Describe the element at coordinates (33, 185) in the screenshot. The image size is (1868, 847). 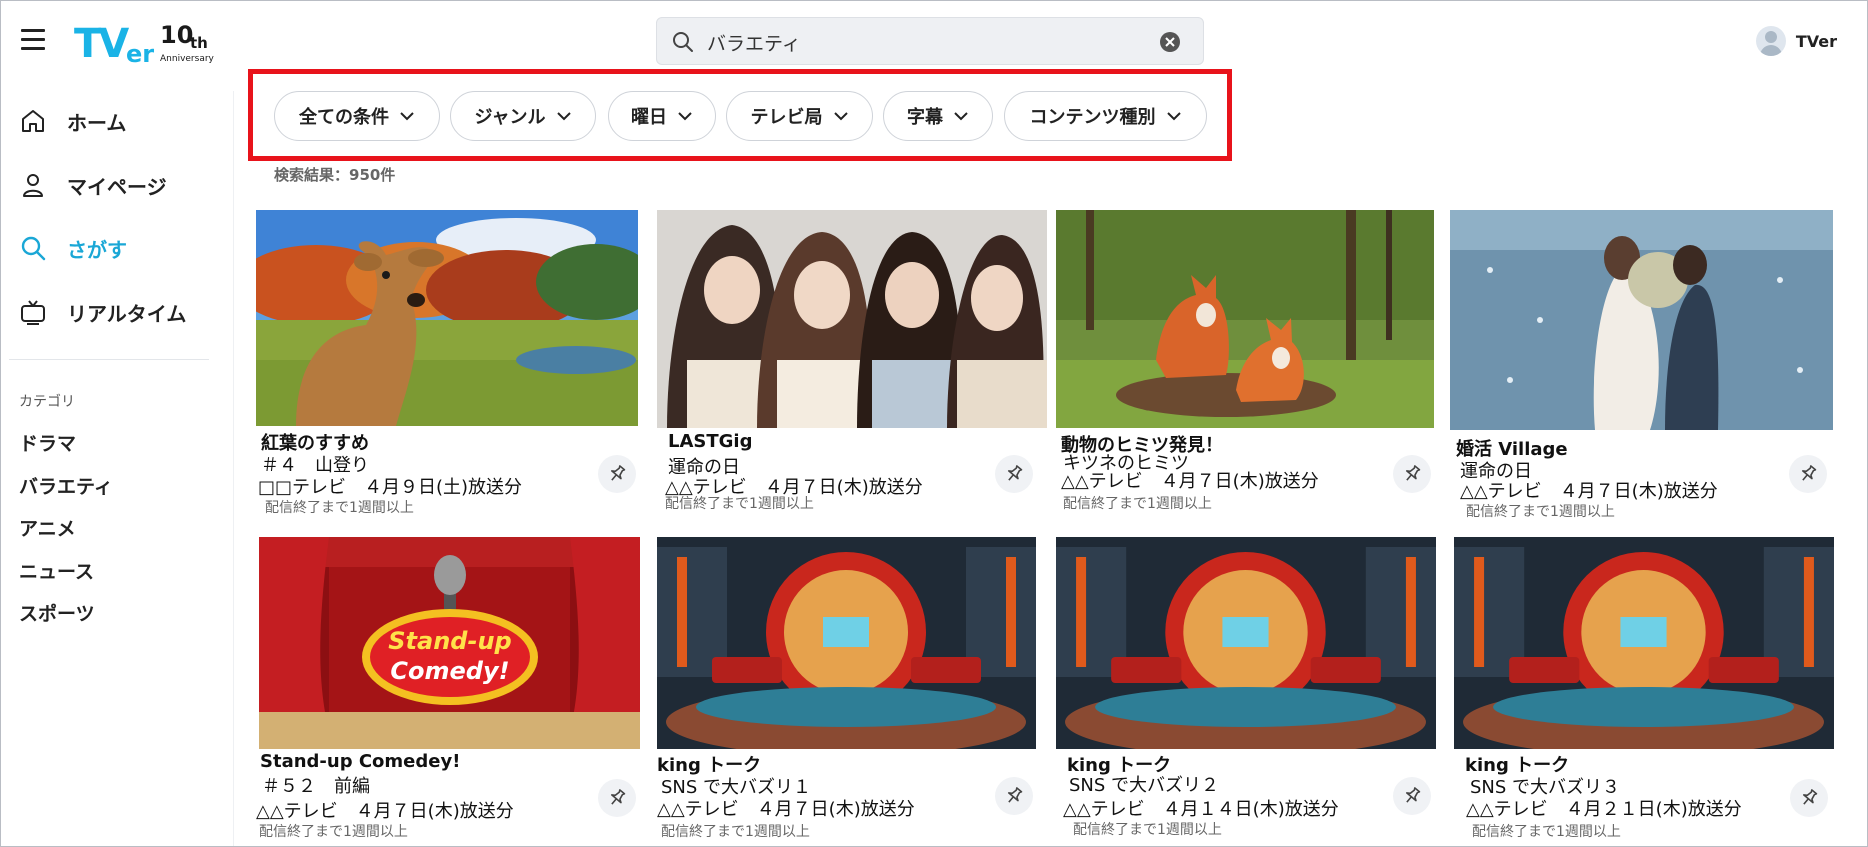
I see `person-icon` at that location.